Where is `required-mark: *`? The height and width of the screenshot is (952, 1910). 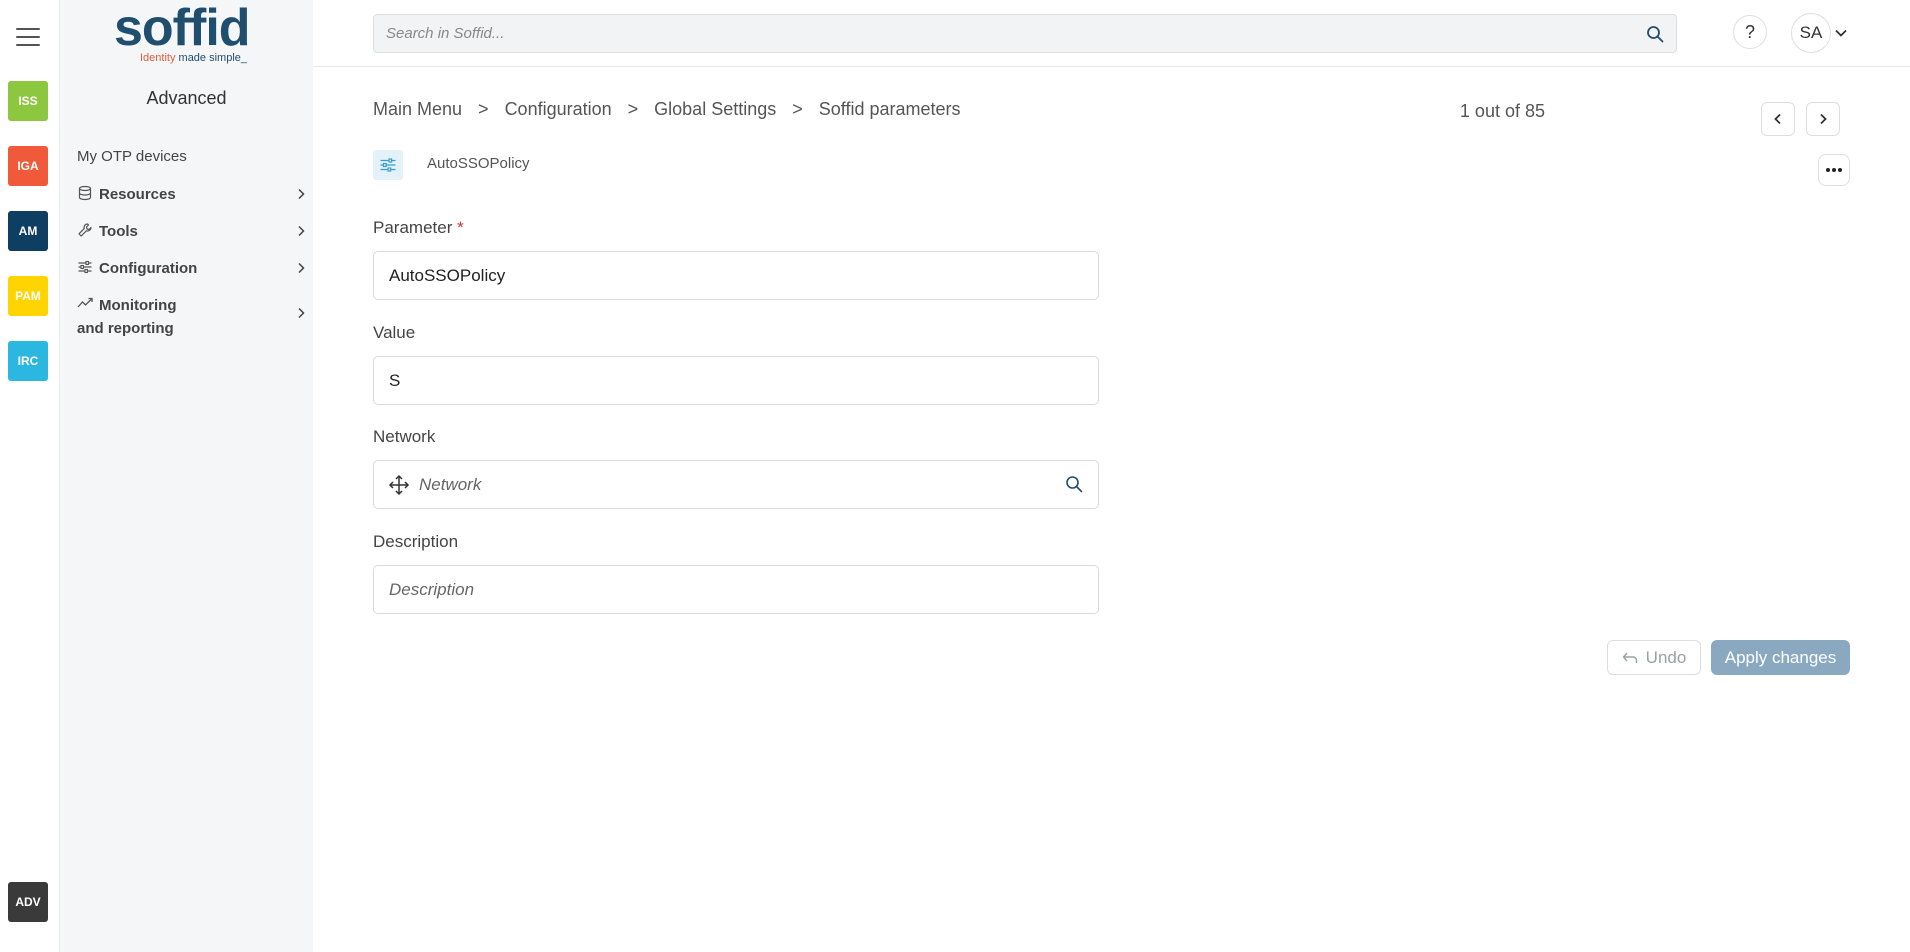
required-mark: * is located at coordinates (460, 227).